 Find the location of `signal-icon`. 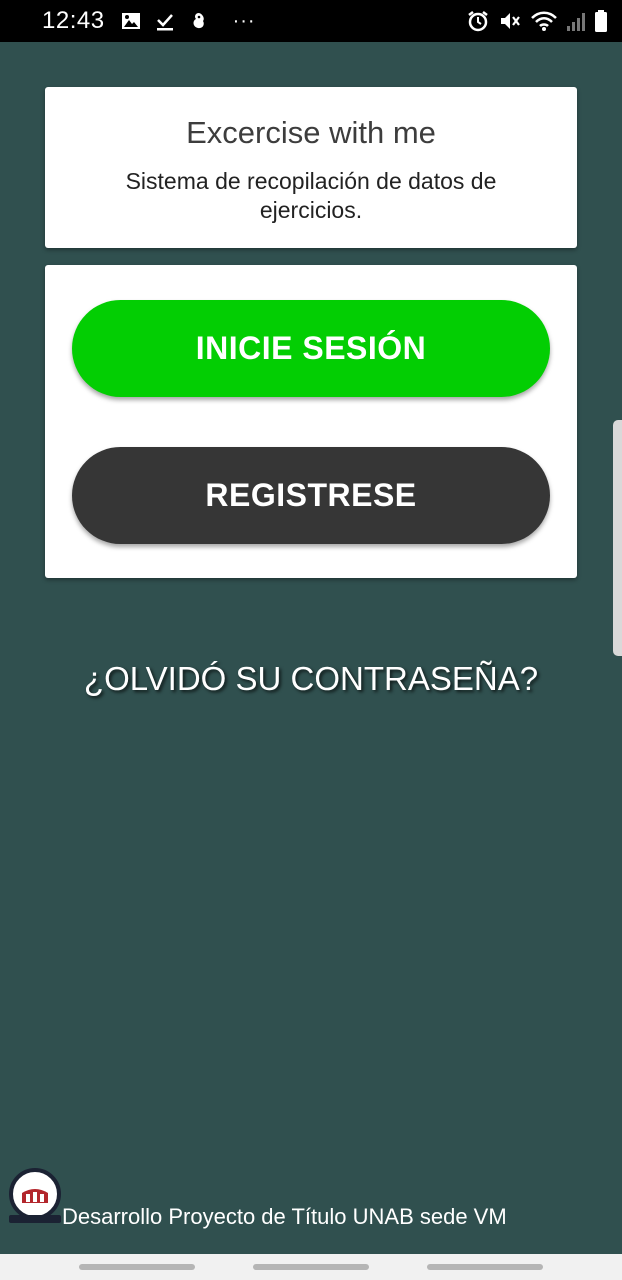

signal-icon is located at coordinates (576, 21).